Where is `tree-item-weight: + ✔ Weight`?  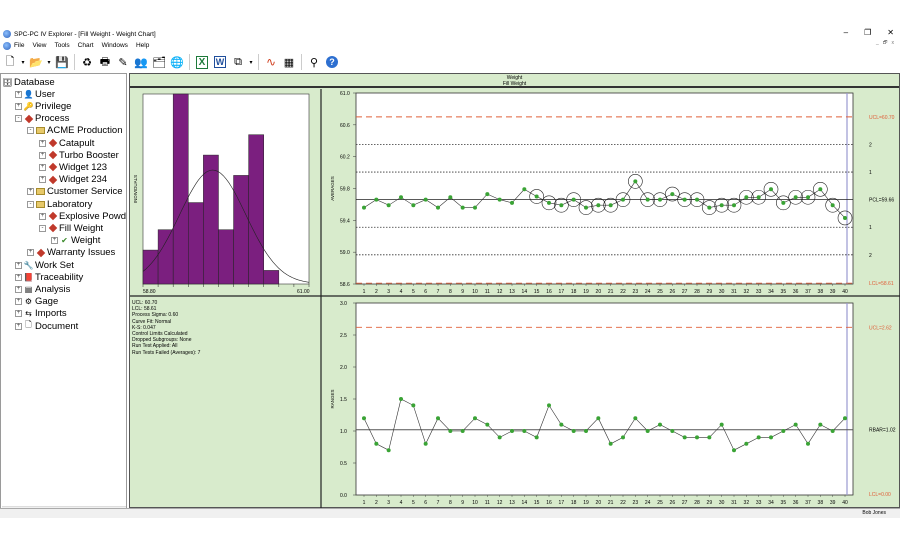
tree-item-weight: + ✔ Weight is located at coordinates (75, 241).